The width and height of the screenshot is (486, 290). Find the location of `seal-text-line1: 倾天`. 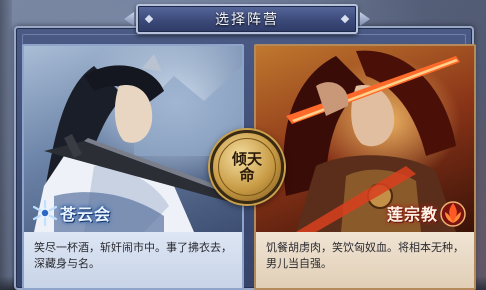

seal-text-line1: 倾天 is located at coordinates (246, 159).